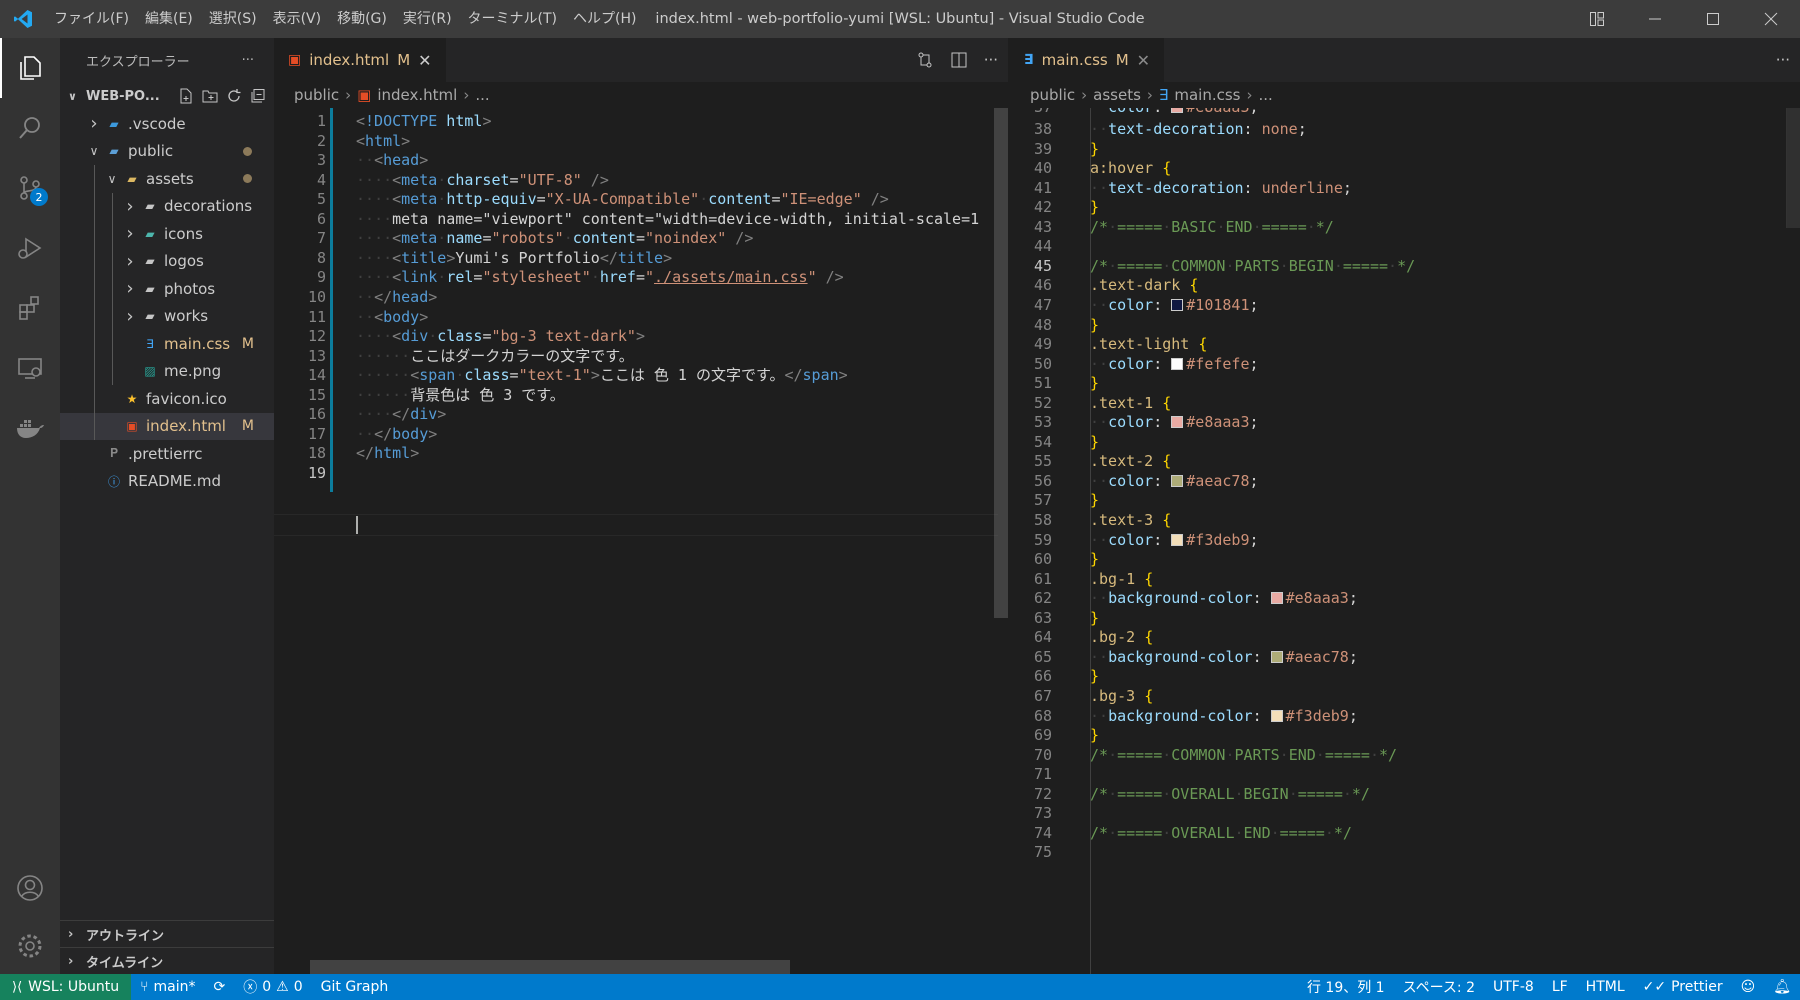  What do you see at coordinates (247, 179) in the screenshot?
I see `modified-dot` at bounding box center [247, 179].